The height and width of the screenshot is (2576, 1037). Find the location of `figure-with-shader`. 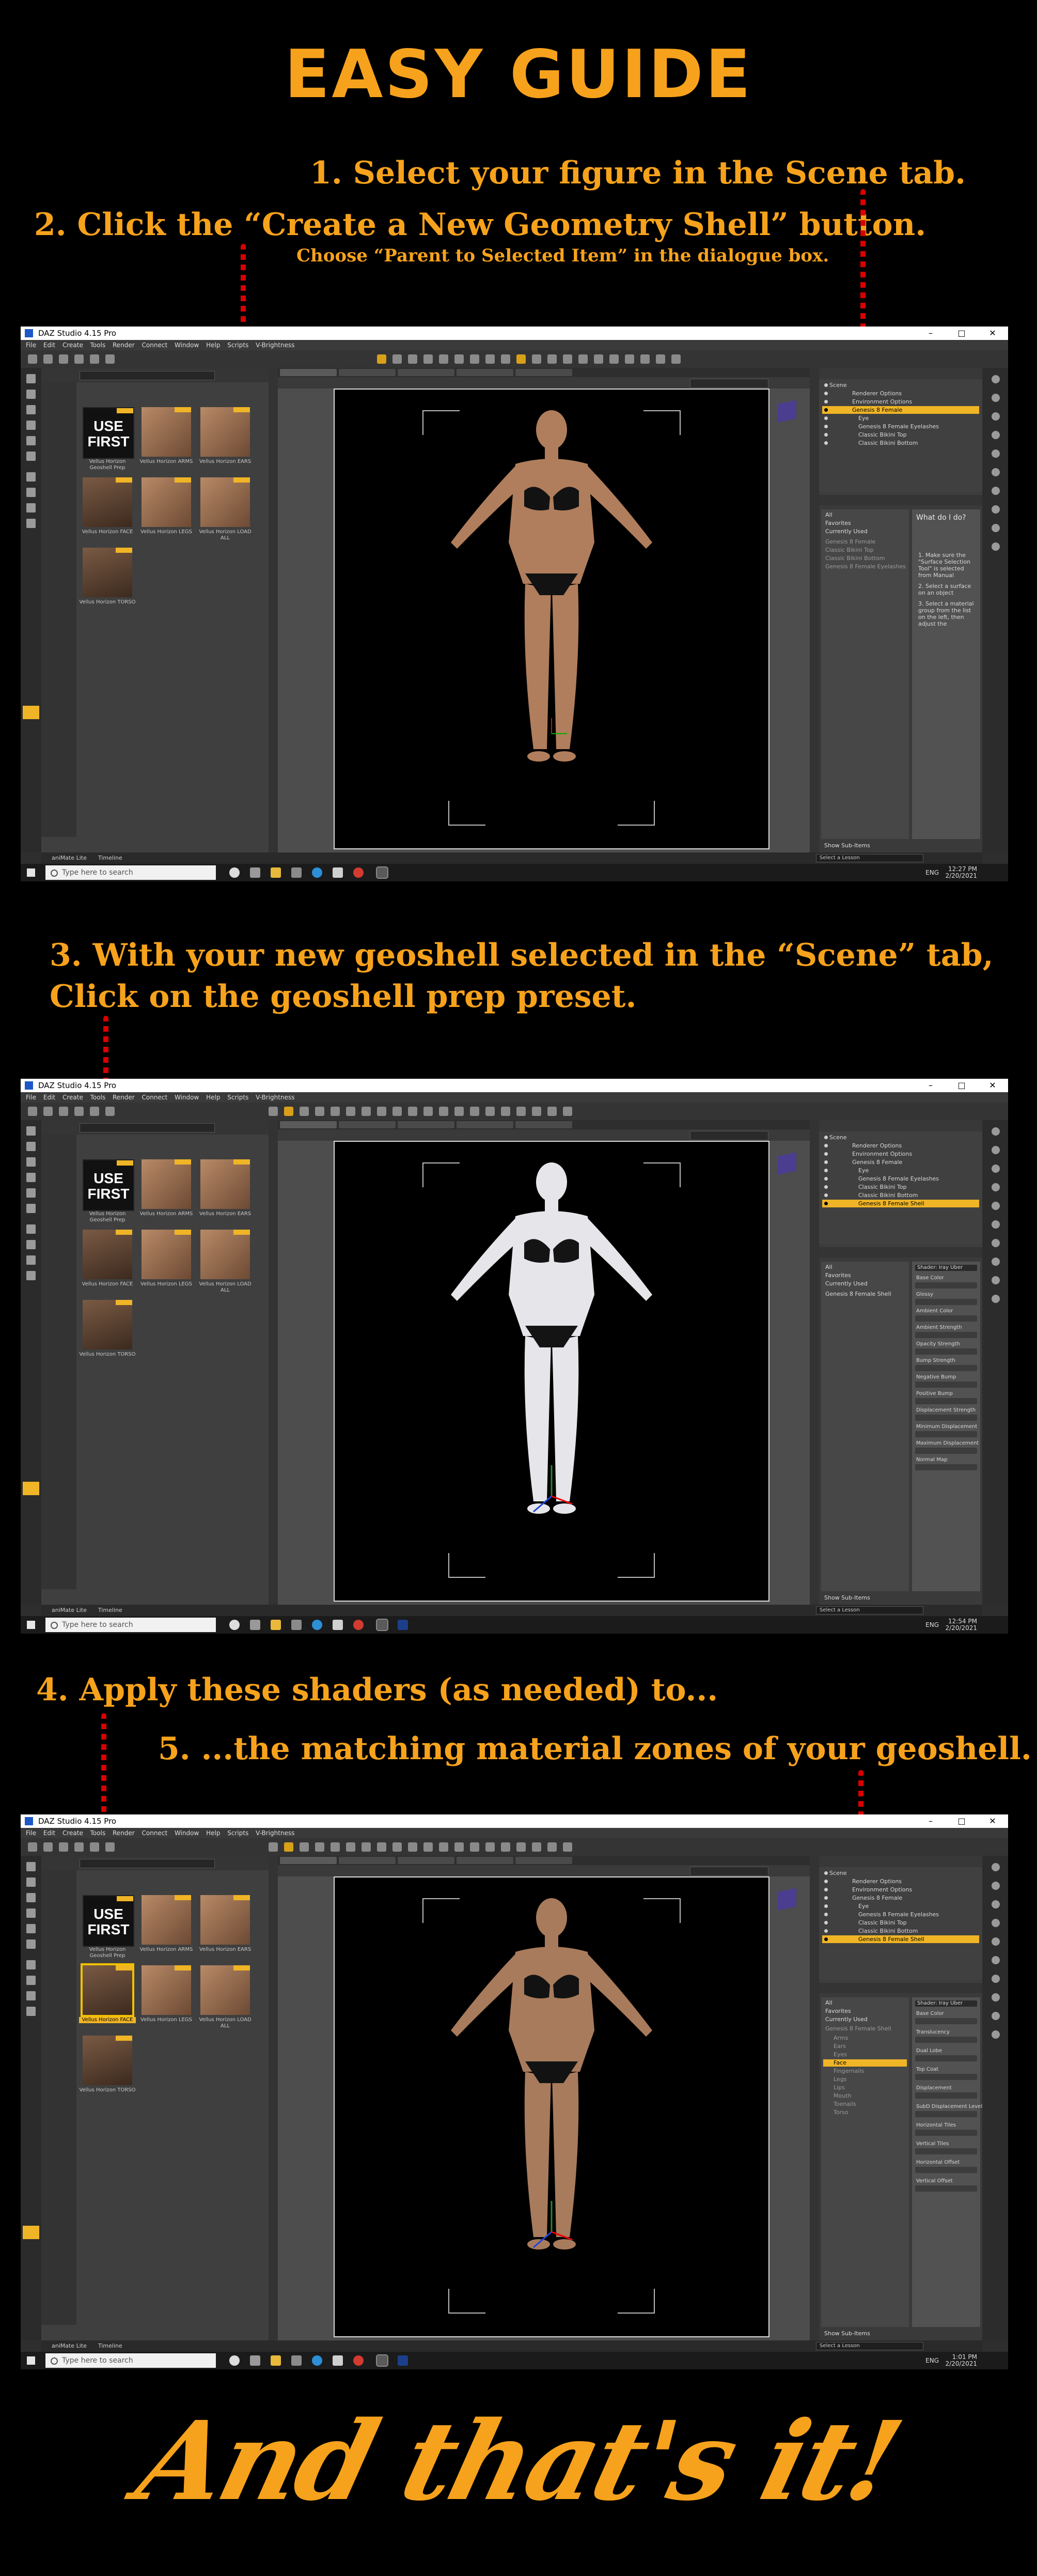

figure-with-shader is located at coordinates (551, 2077).